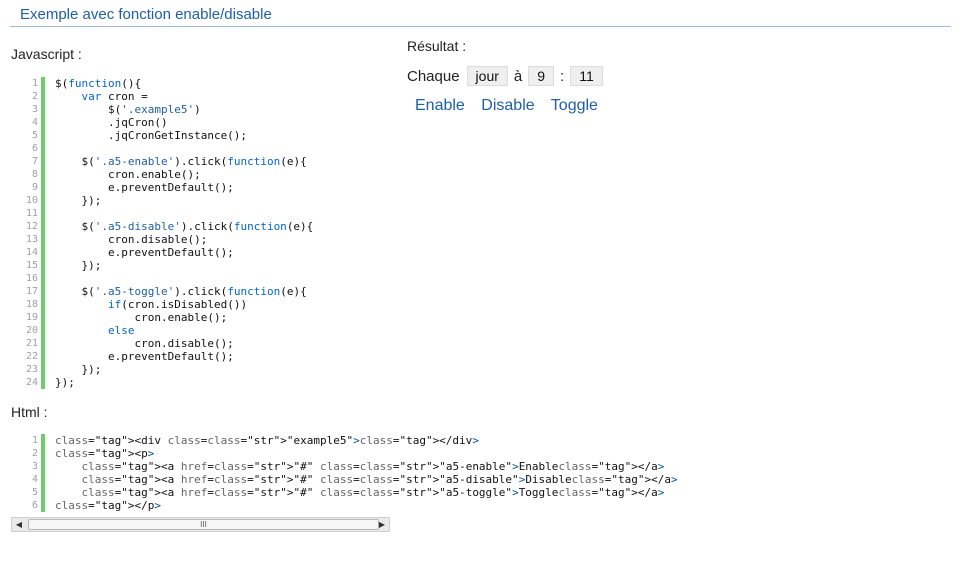  What do you see at coordinates (168, 265) in the screenshot?
I see `code-line: 15 });` at bounding box center [168, 265].